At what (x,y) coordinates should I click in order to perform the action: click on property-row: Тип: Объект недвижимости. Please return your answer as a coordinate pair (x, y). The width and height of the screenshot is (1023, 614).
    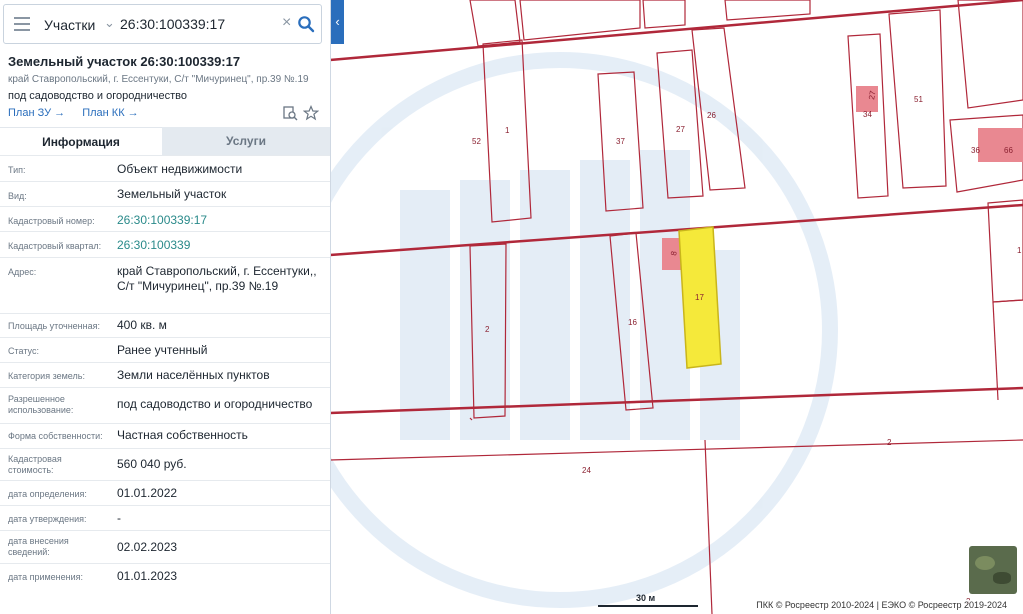
    Looking at the image, I should click on (165, 168).